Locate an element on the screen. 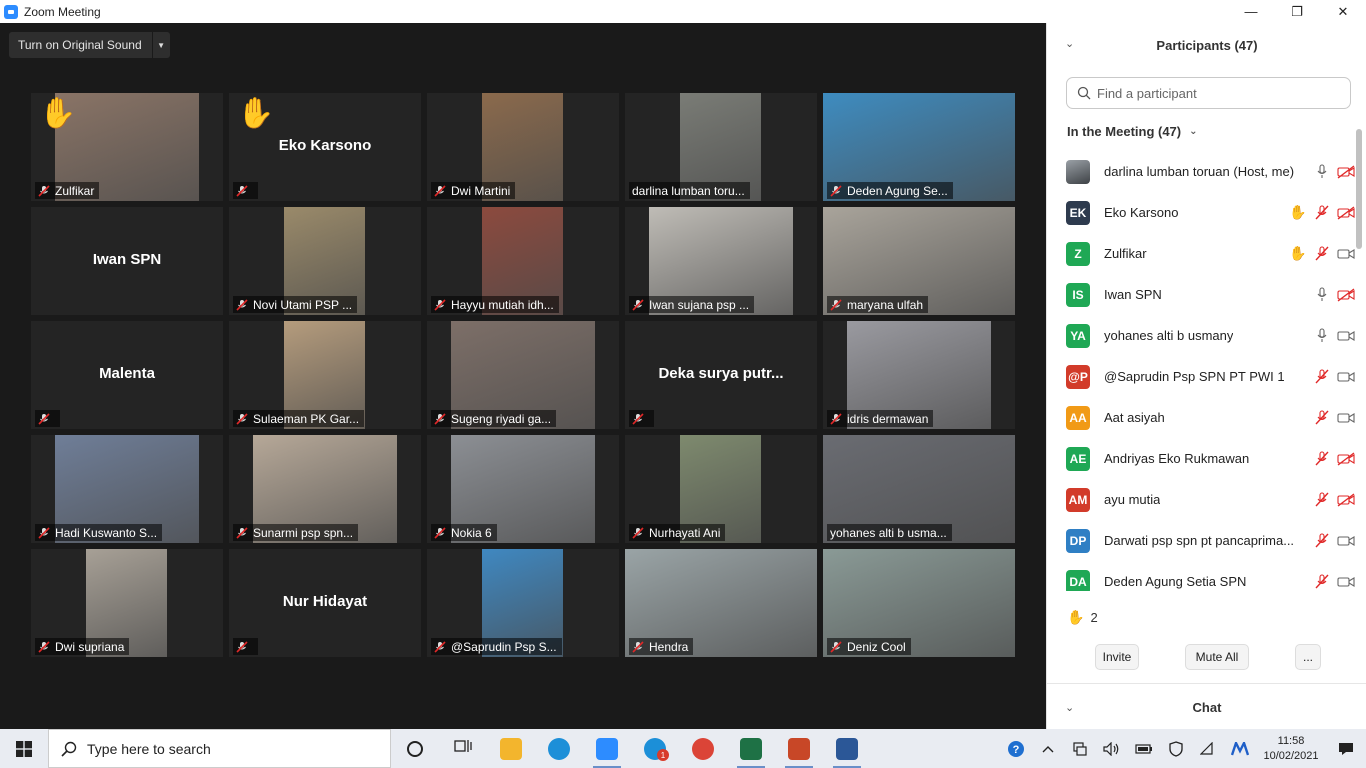 This screenshot has width=1366, height=768. cortana-button is located at coordinates (415, 748).